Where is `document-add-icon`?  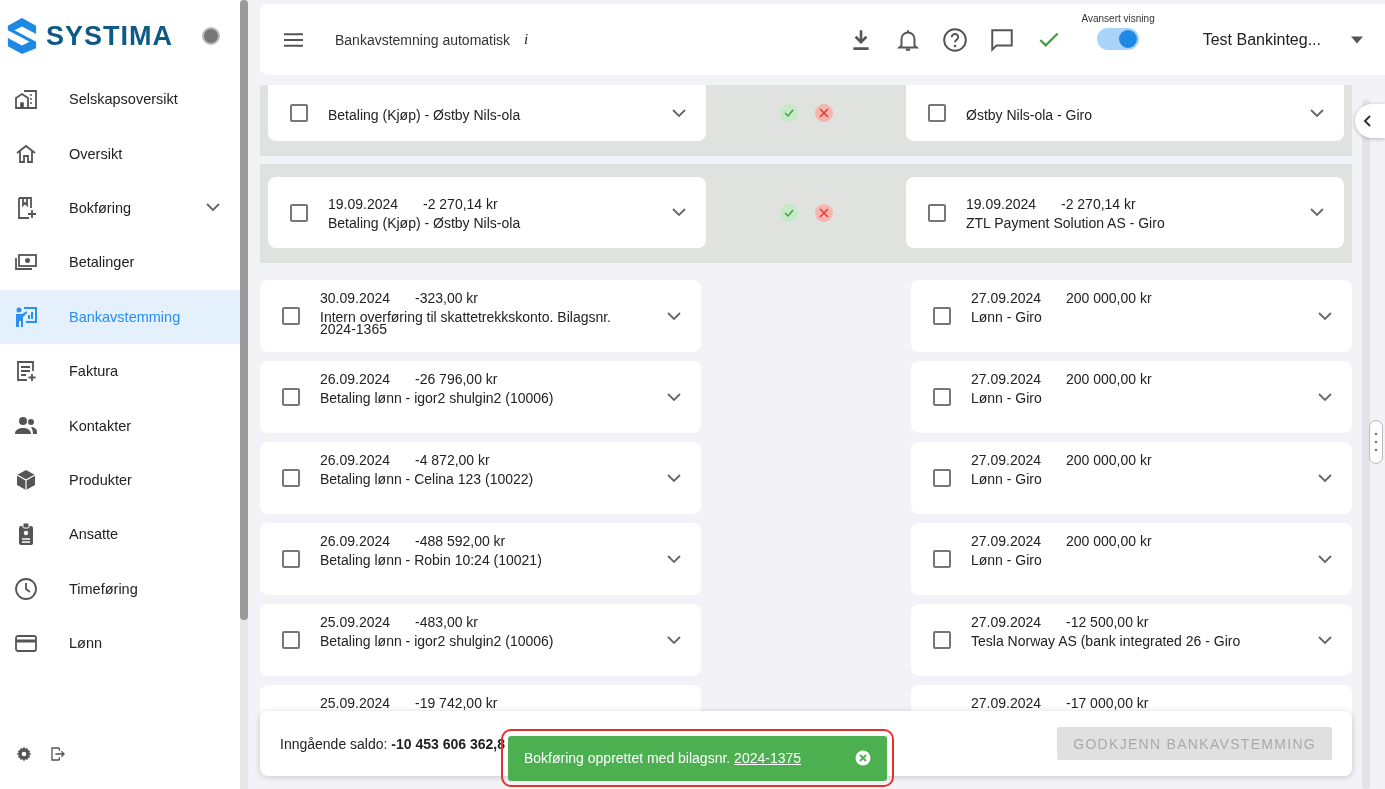 document-add-icon is located at coordinates (26, 371).